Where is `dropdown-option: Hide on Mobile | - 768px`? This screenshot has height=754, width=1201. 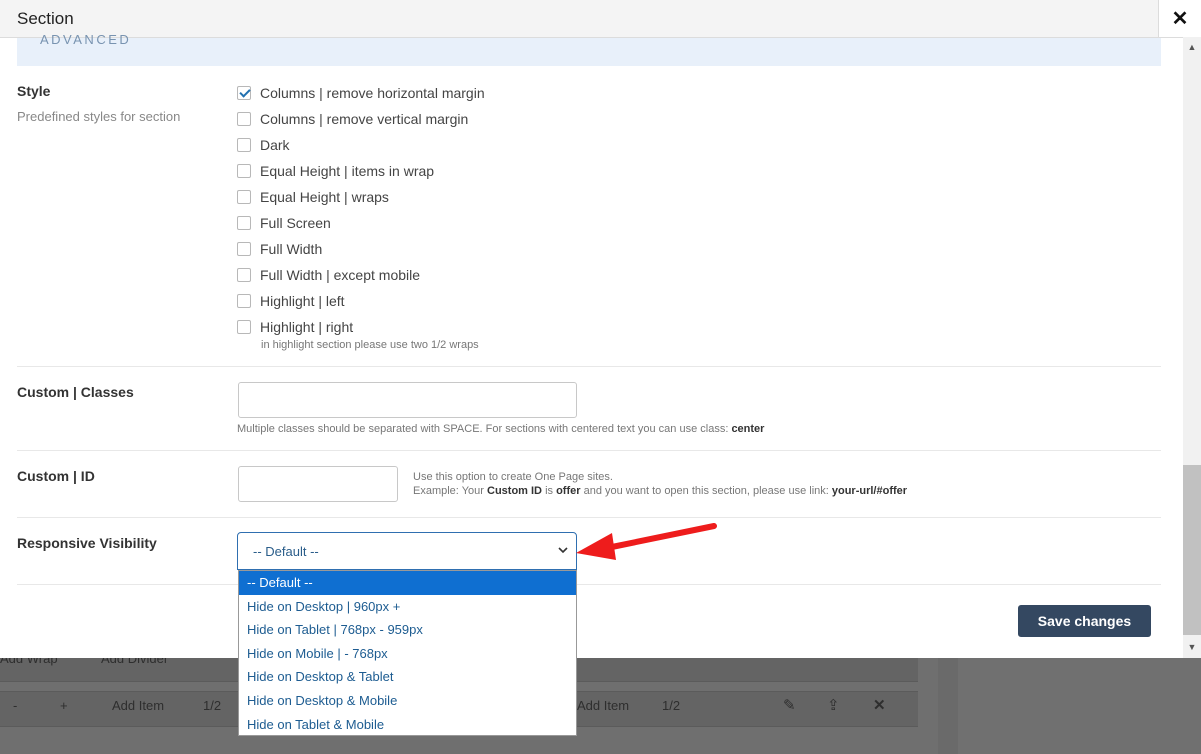
dropdown-option: Hide on Mobile | - 768px is located at coordinates (407, 654).